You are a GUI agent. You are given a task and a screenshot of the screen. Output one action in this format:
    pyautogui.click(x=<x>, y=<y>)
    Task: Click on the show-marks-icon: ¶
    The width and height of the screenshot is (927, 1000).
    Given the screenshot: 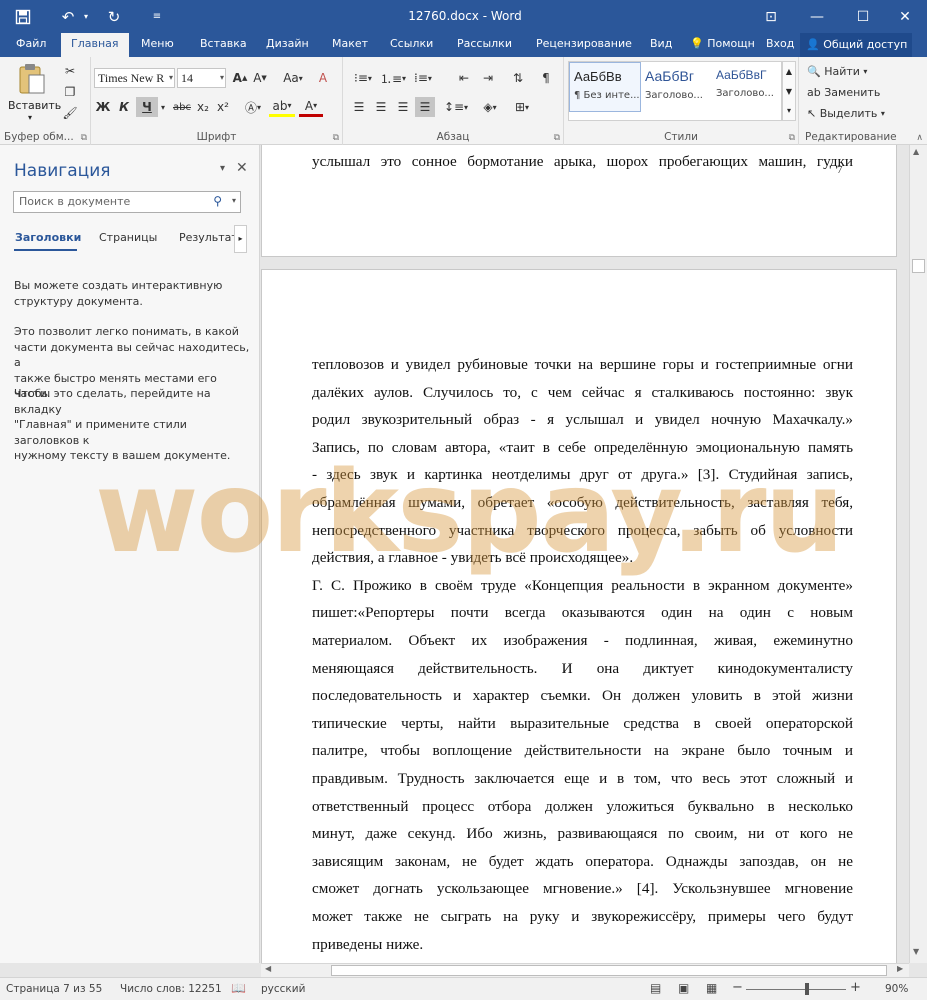 What is the action you would take?
    pyautogui.click(x=546, y=78)
    